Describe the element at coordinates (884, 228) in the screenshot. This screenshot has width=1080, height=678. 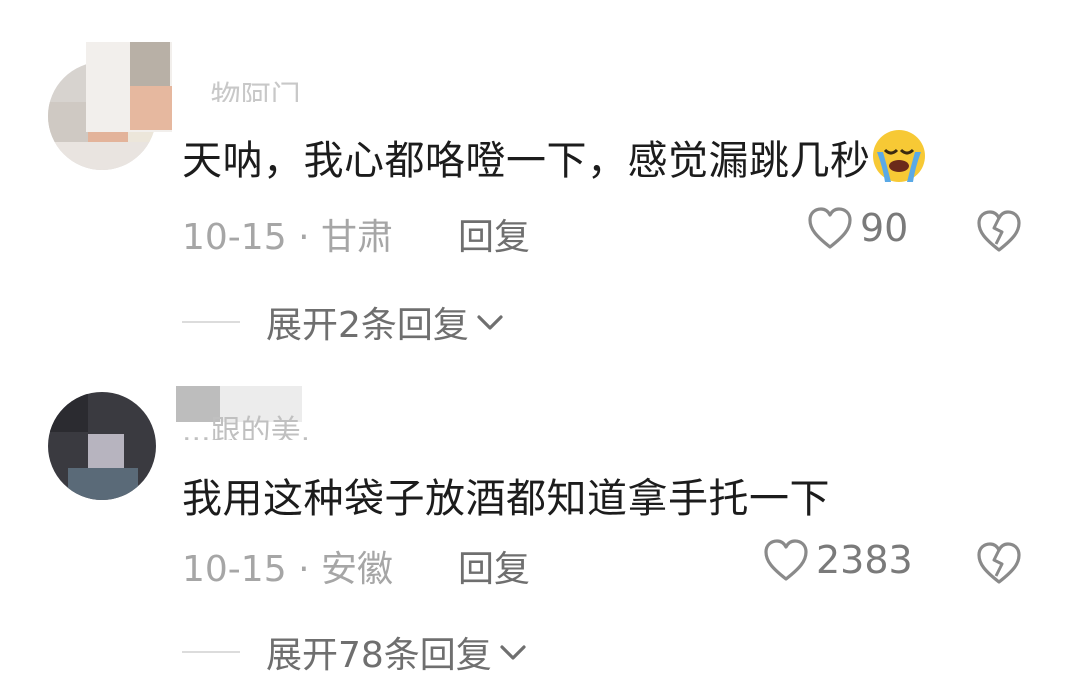
I see `like-count: 90` at that location.